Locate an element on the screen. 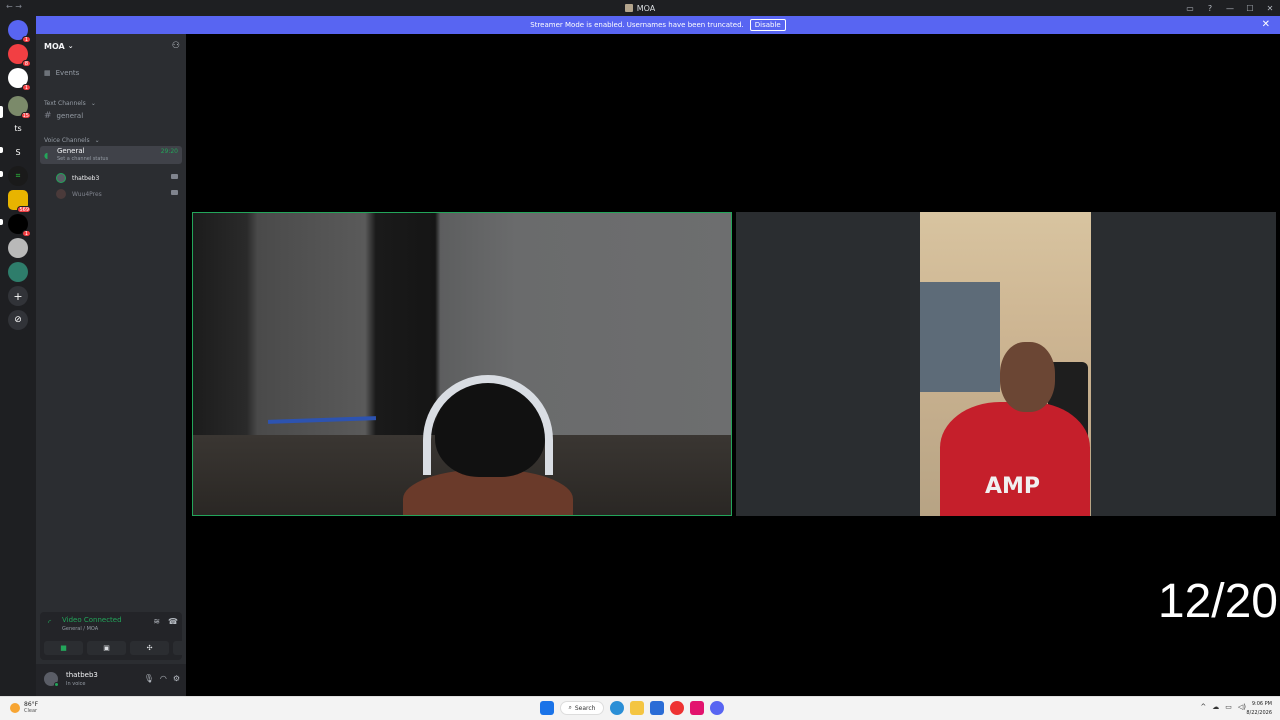  search-icon: ⌕ is located at coordinates (570, 707).